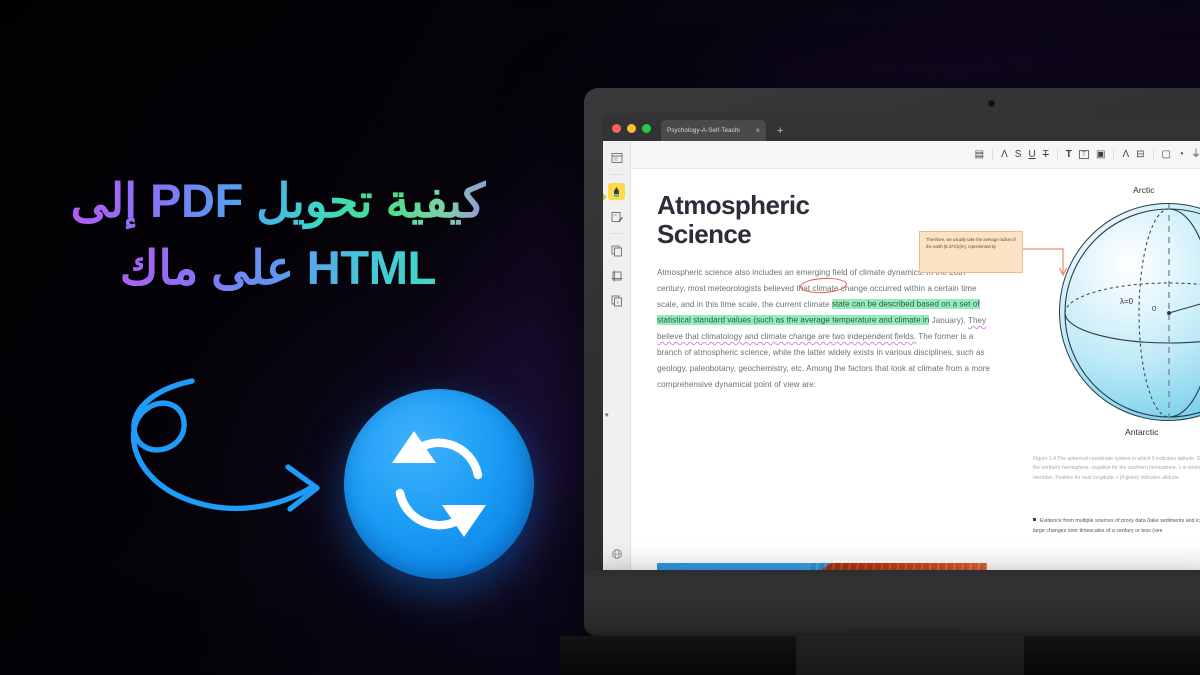 This screenshot has height=675, width=1200. Describe the element at coordinates (1142, 432) in the screenshot. I see `figure-label-antarctic: Antarctic` at that location.